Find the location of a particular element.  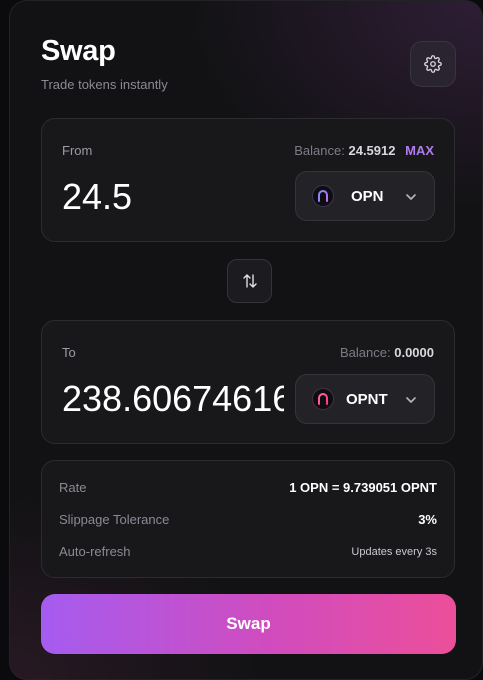

swap-direction-button is located at coordinates (249, 281).